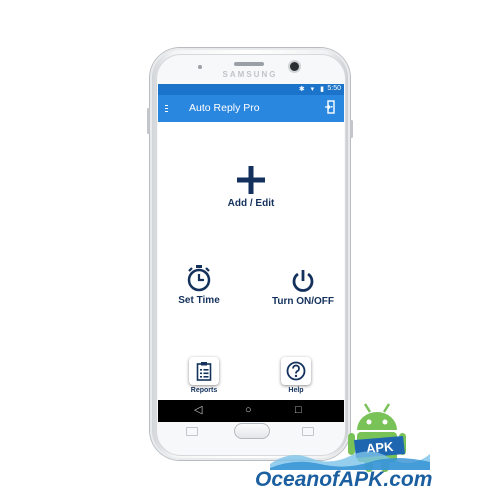 Image resolution: width=500 pixels, height=500 pixels. Describe the element at coordinates (303, 281) in the screenshot. I see `power-icon` at that location.